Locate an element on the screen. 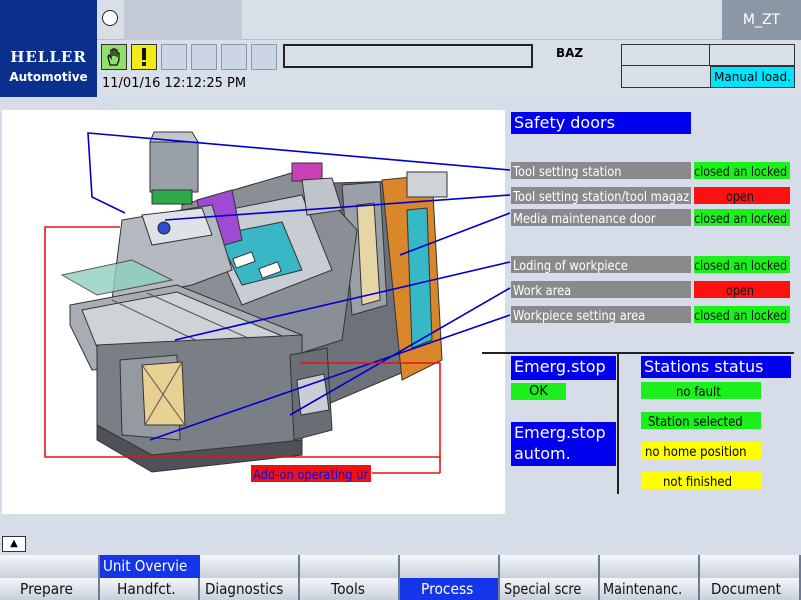 This screenshot has width=801, height=600. station-status-no-home: no home position is located at coordinates (701, 450).